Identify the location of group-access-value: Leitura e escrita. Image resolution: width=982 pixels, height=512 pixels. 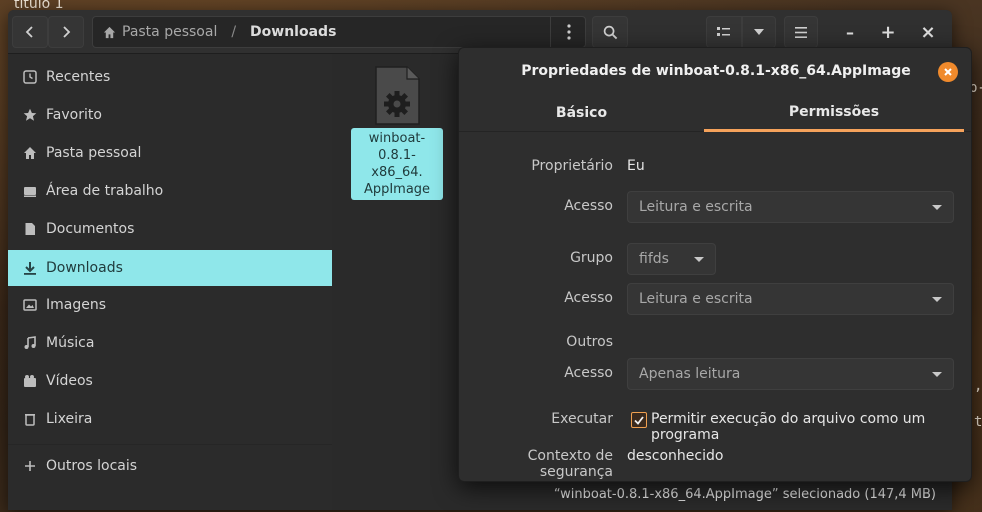
(696, 299).